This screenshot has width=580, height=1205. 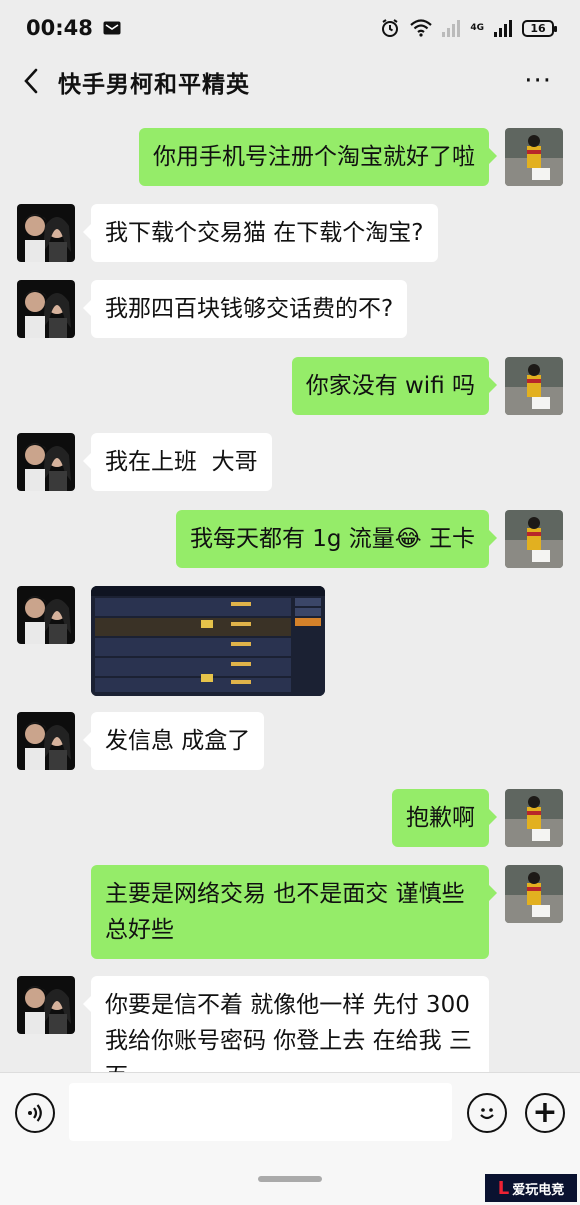 What do you see at coordinates (290, 1179) in the screenshot?
I see `home-indicator` at bounding box center [290, 1179].